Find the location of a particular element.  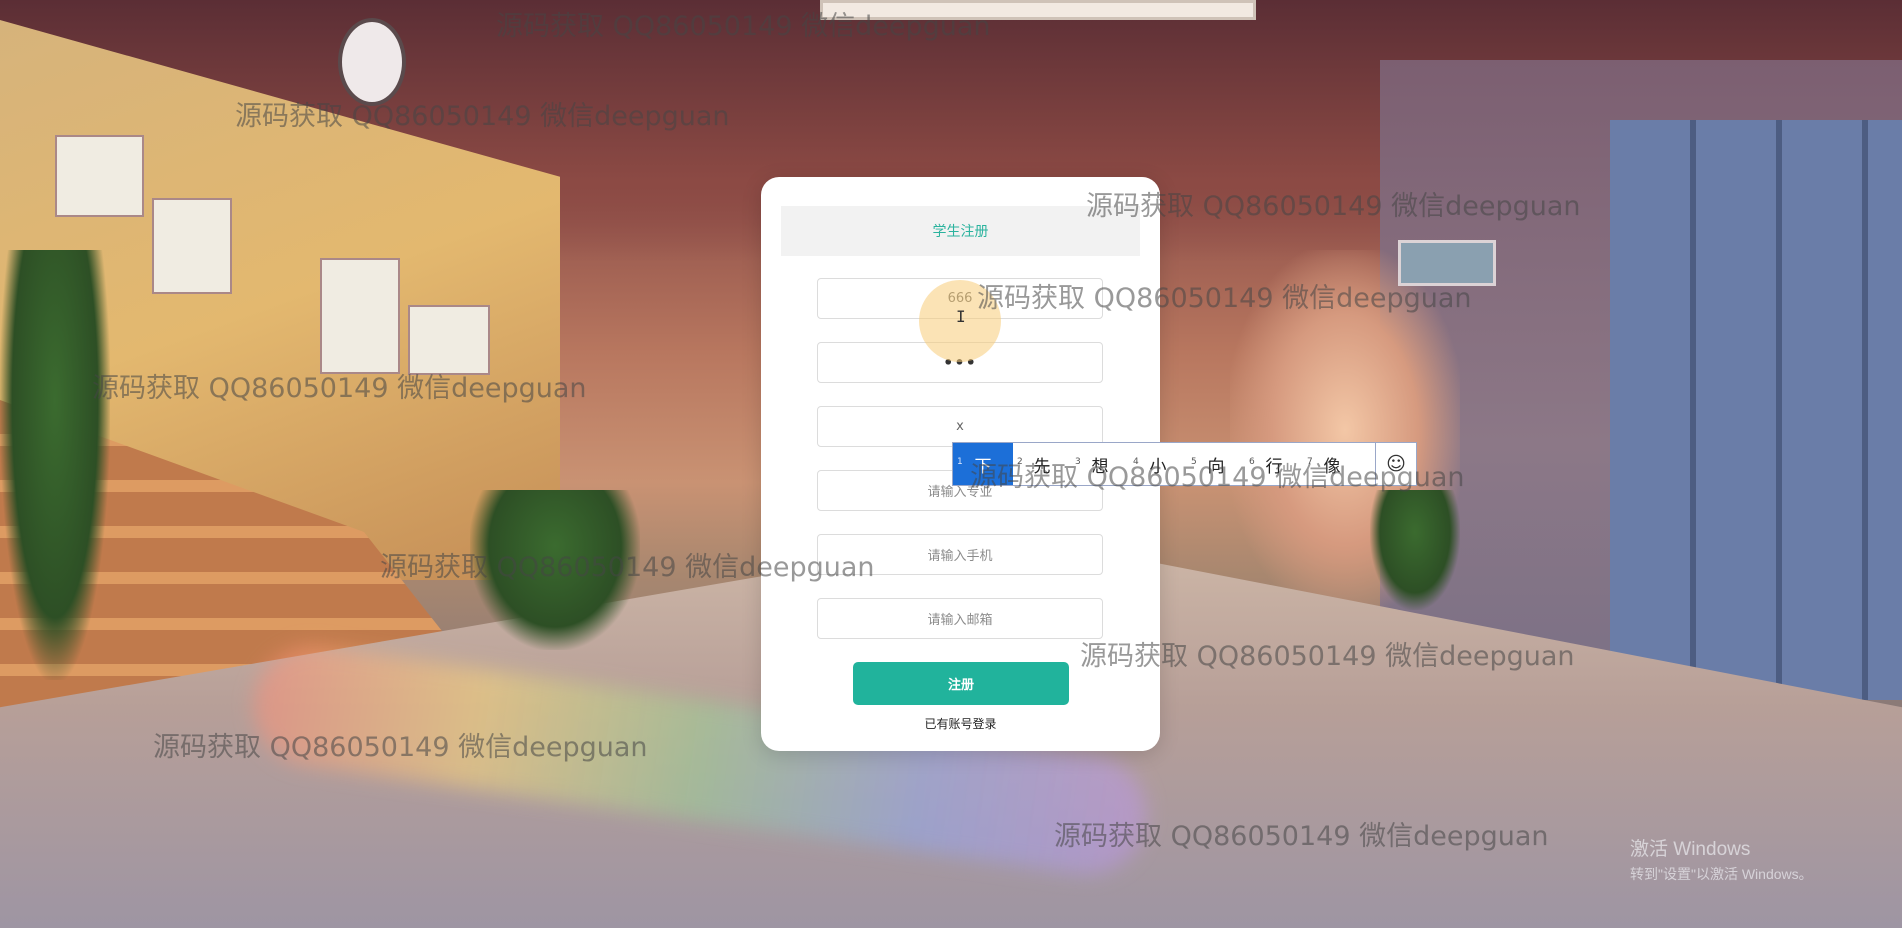

email-input: 请输入邮箱 is located at coordinates (960, 618).